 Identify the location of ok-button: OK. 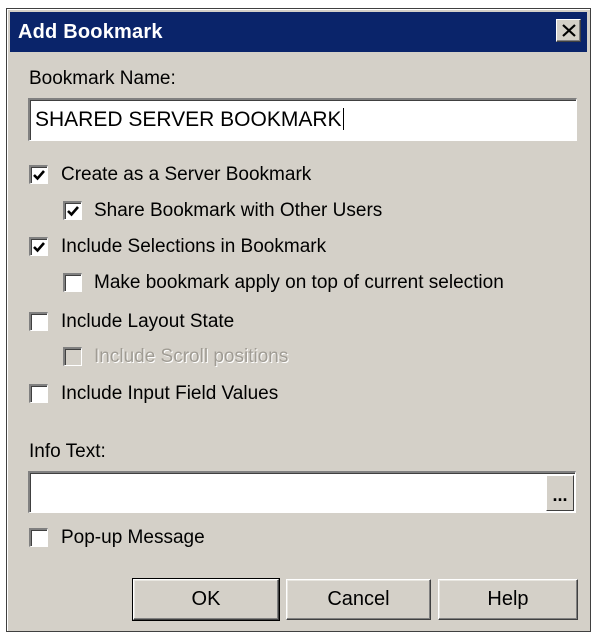
(206, 599).